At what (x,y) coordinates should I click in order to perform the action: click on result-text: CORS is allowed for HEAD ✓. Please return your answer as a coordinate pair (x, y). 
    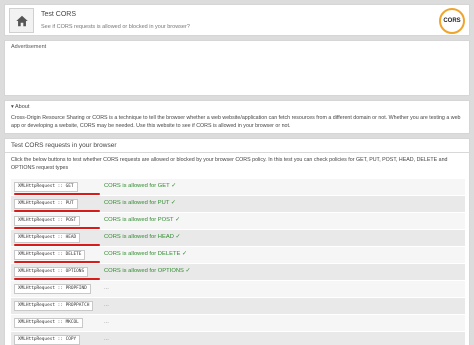
    Looking at the image, I should click on (142, 237).